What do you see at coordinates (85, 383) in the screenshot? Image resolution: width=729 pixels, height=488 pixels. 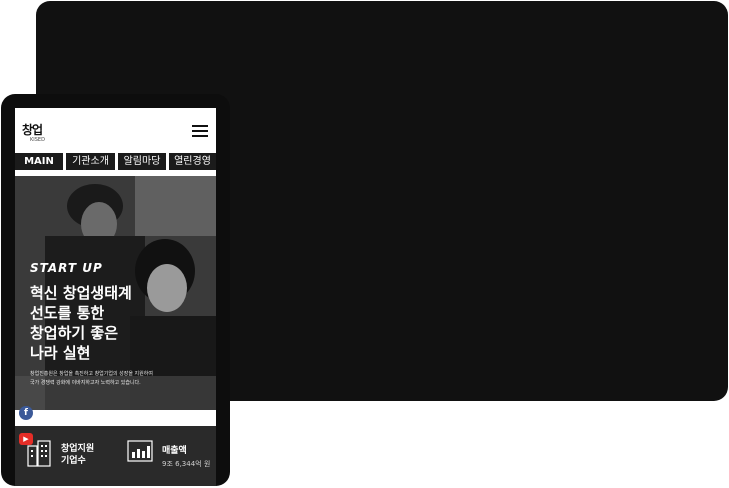 I see `hero-description-2: 국가 경쟁력 강화에 이바지하고자 노력하고 있습니다.` at bounding box center [85, 383].